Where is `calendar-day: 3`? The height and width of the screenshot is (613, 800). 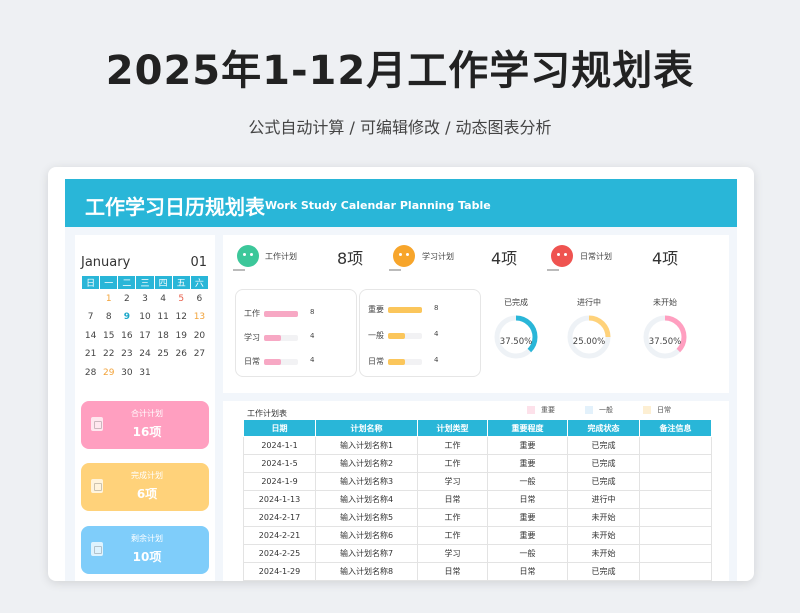
calendar-day: 3 is located at coordinates (145, 299).